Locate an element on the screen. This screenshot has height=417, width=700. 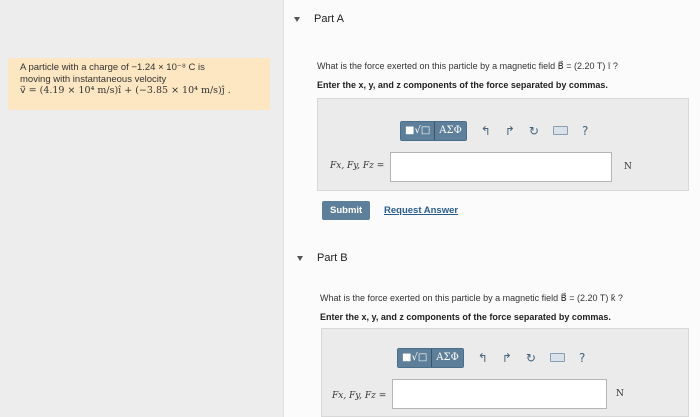
part-b-answer-input is located at coordinates (499, 394).